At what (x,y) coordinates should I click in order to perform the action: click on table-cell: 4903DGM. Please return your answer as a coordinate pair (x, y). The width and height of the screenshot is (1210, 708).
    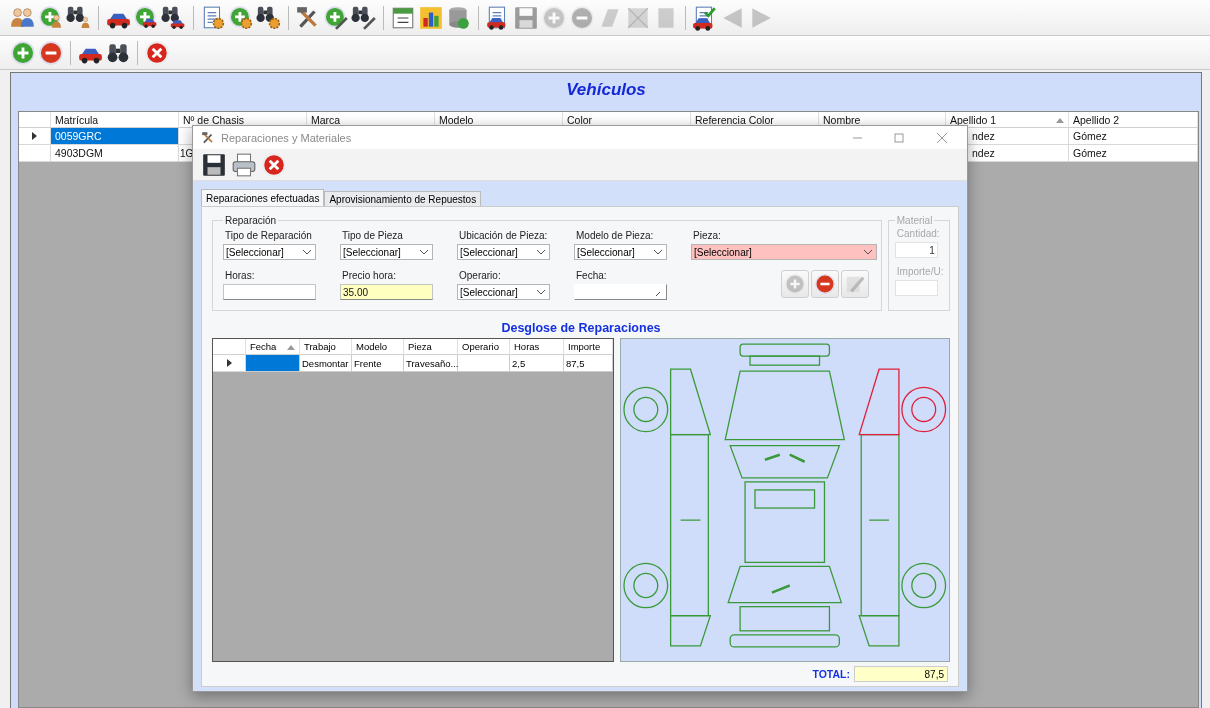
    Looking at the image, I should click on (115, 153).